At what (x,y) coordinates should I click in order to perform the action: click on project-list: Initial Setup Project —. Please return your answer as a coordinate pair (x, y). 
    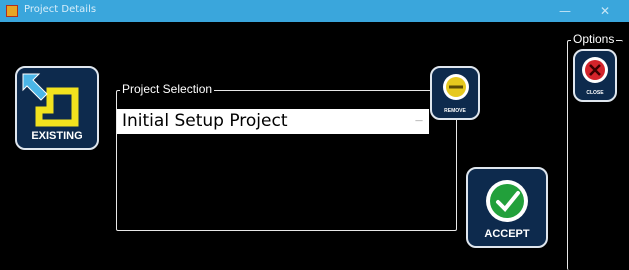
    Looking at the image, I should click on (273, 121).